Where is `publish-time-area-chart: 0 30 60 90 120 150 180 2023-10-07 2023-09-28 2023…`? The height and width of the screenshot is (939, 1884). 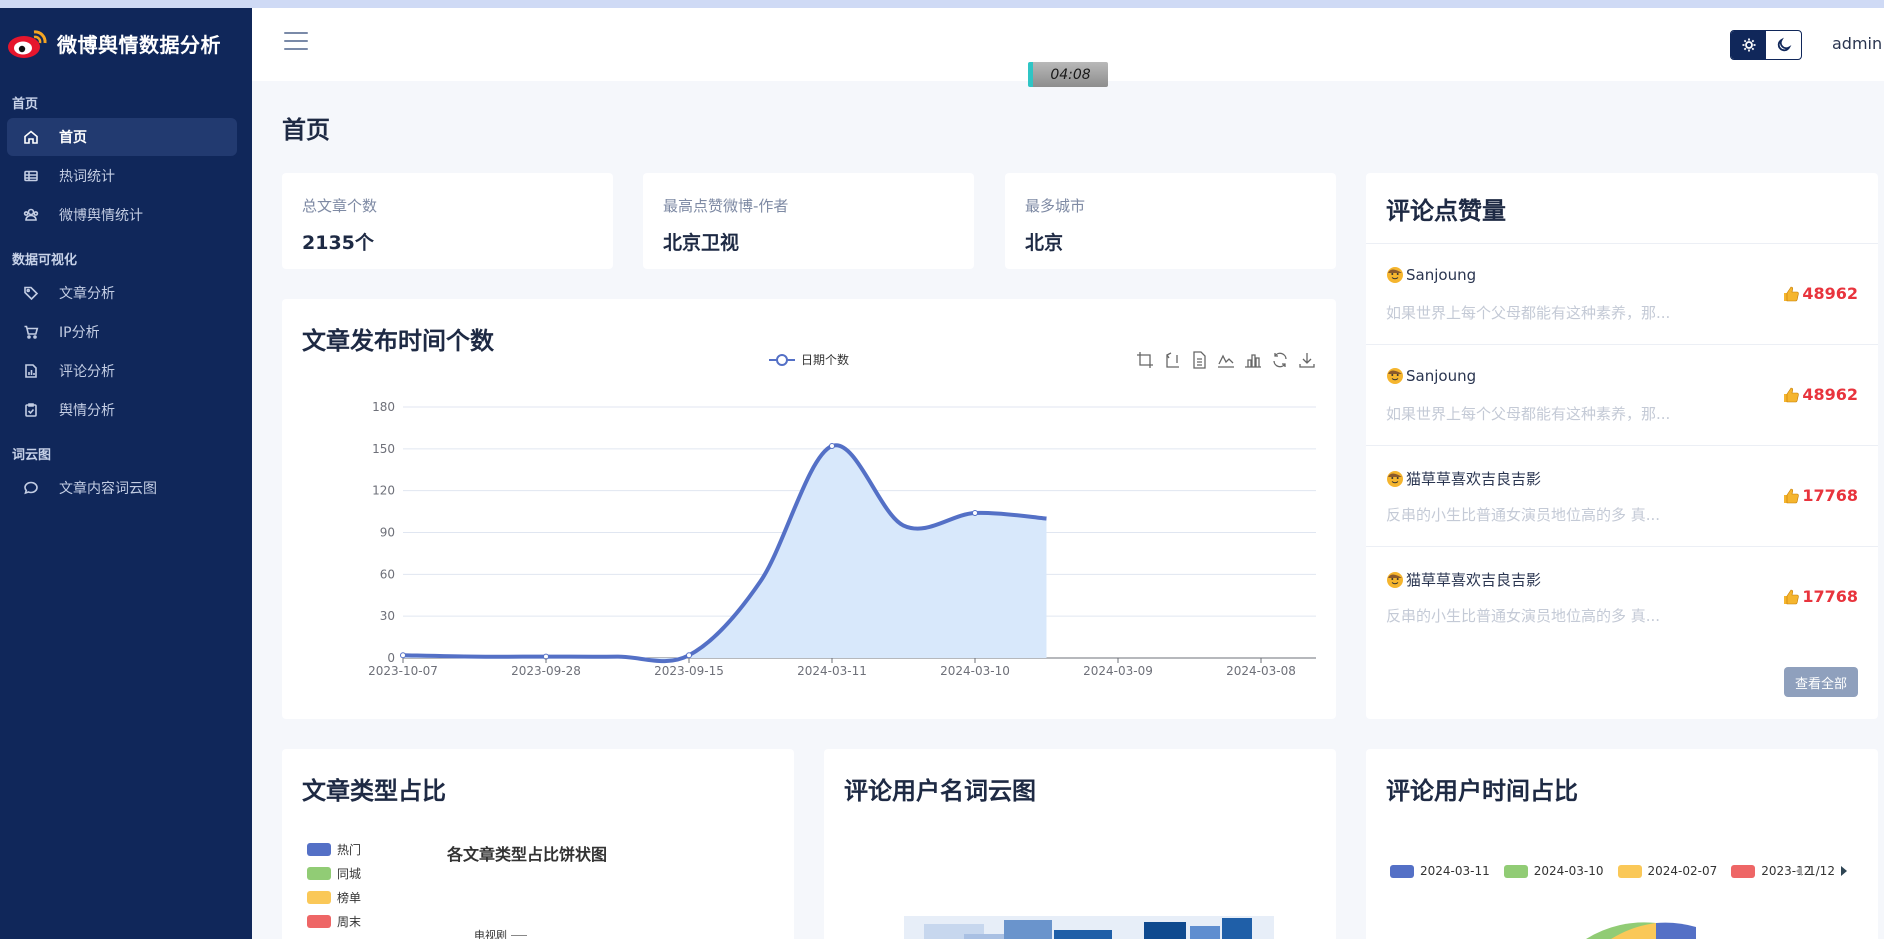 publish-time-area-chart: 0 30 60 90 120 150 180 2023-10-07 2023-09-28 2023… is located at coordinates (842, 539).